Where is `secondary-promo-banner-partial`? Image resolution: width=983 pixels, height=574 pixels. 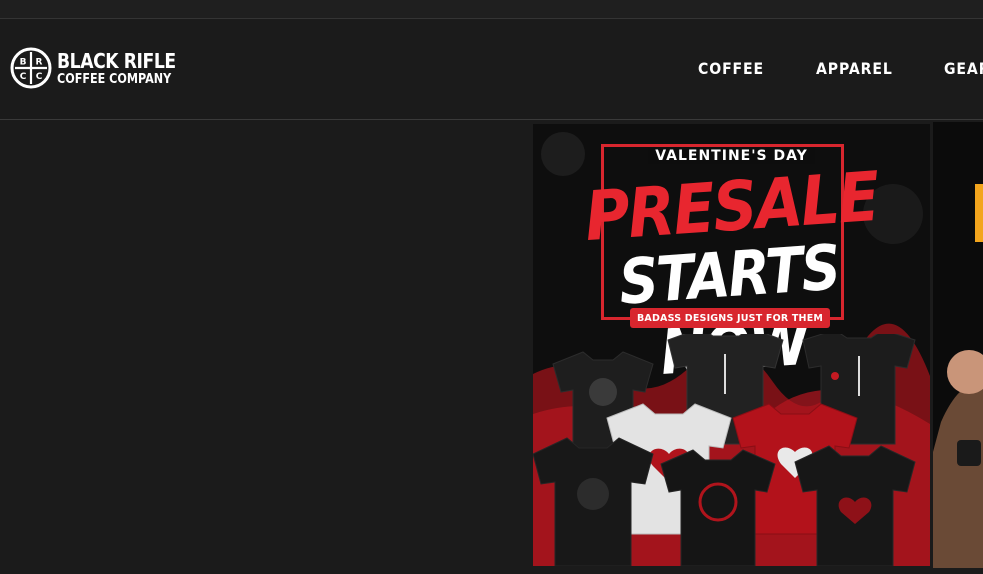
secondary-promo-banner-partial is located at coordinates (958, 345).